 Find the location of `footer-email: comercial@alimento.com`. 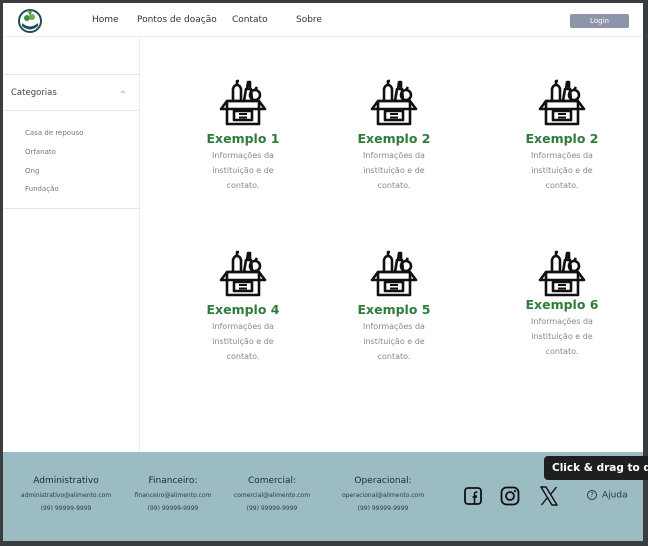

footer-email: comercial@alimento.com is located at coordinates (272, 495).